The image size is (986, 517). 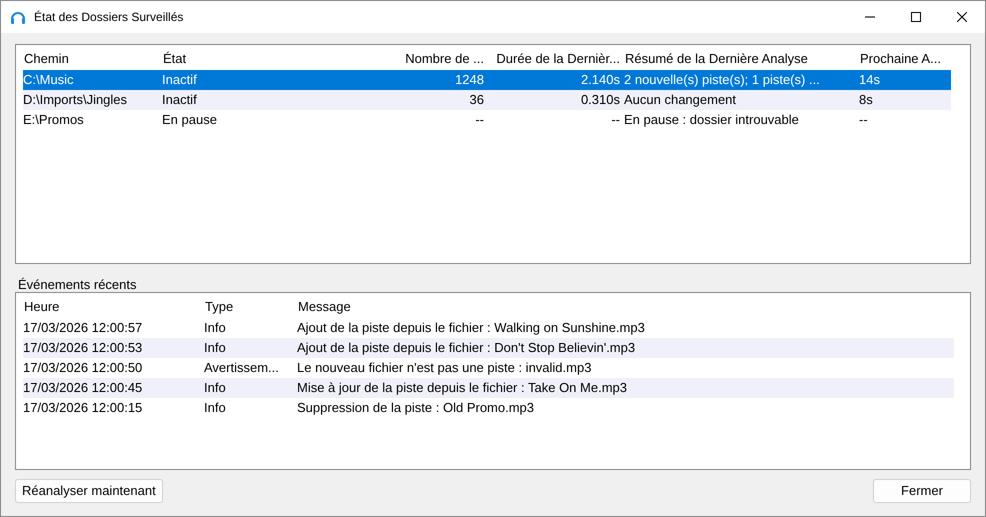 What do you see at coordinates (113, 307) in the screenshot?
I see `column-header: Heure` at bounding box center [113, 307].